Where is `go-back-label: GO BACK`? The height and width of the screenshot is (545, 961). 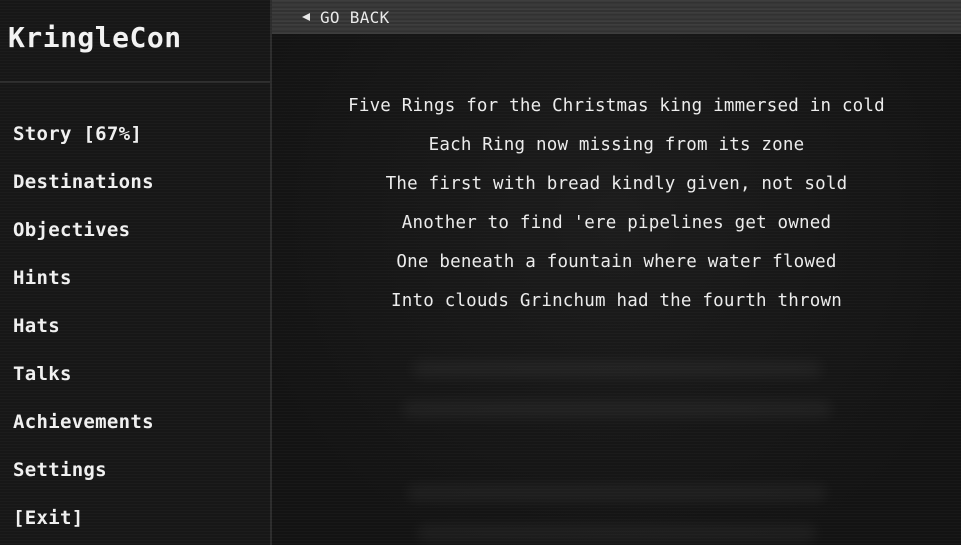
go-back-label: GO BACK is located at coordinates (355, 17).